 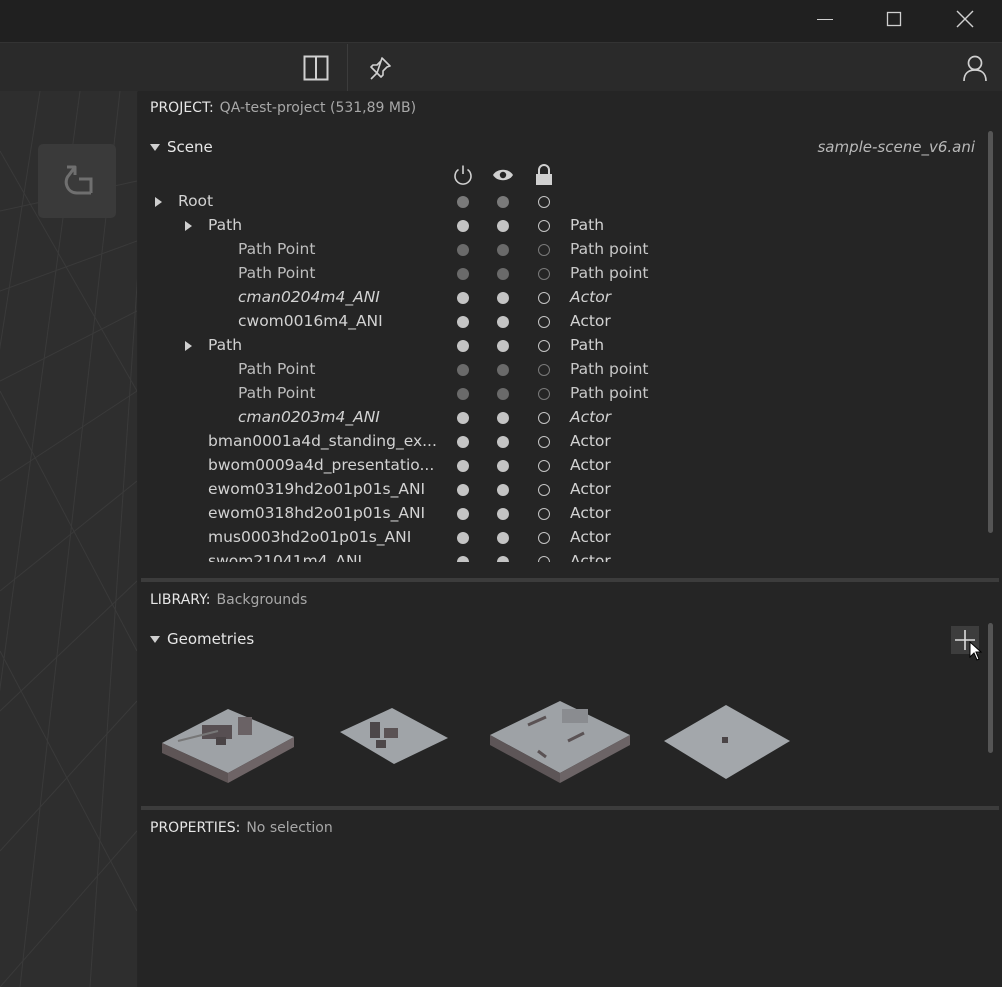 I want to click on tree-row: cman0204m4_ANI Actor, so click(x=559, y=298).